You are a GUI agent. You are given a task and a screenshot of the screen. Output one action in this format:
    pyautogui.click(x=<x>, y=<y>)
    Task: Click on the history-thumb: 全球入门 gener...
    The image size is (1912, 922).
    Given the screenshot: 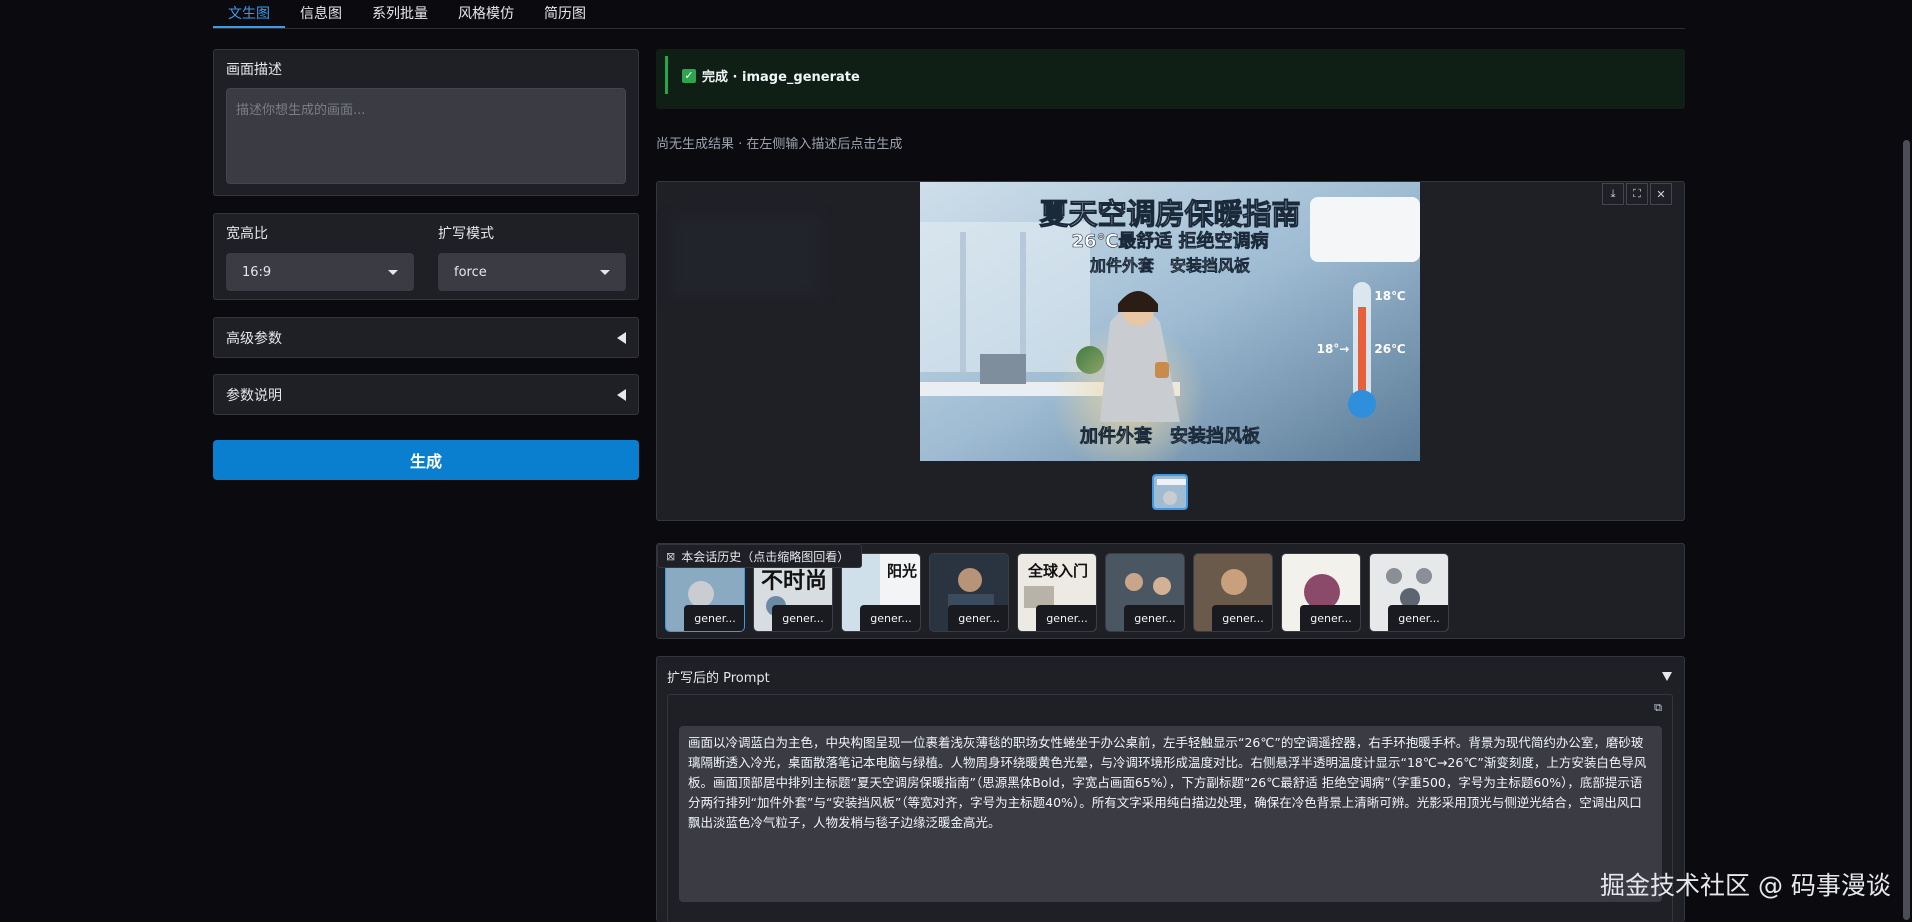 What is the action you would take?
    pyautogui.click(x=1057, y=592)
    